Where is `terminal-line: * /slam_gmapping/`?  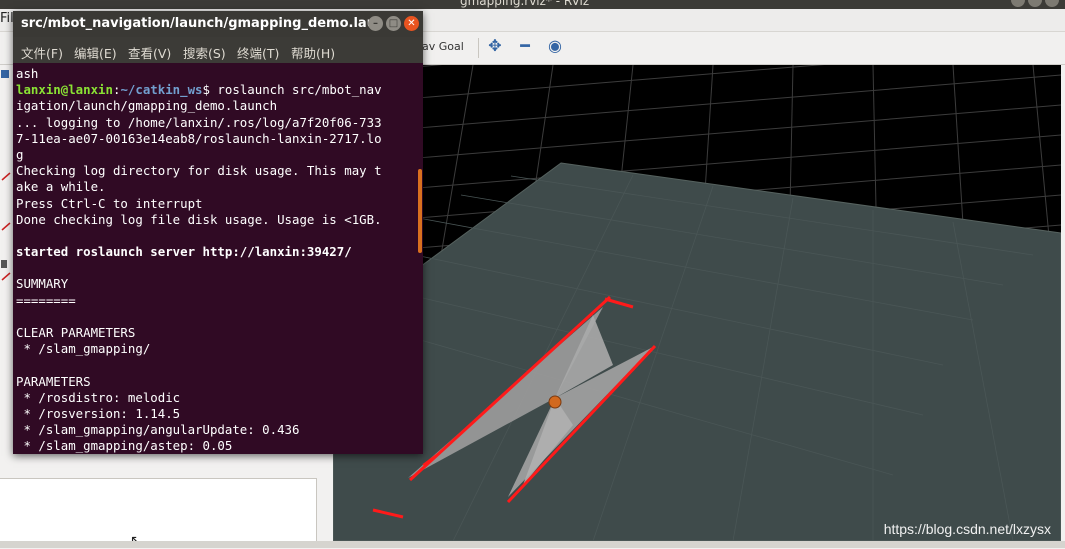 terminal-line: * /slam_gmapping/ is located at coordinates (83, 349).